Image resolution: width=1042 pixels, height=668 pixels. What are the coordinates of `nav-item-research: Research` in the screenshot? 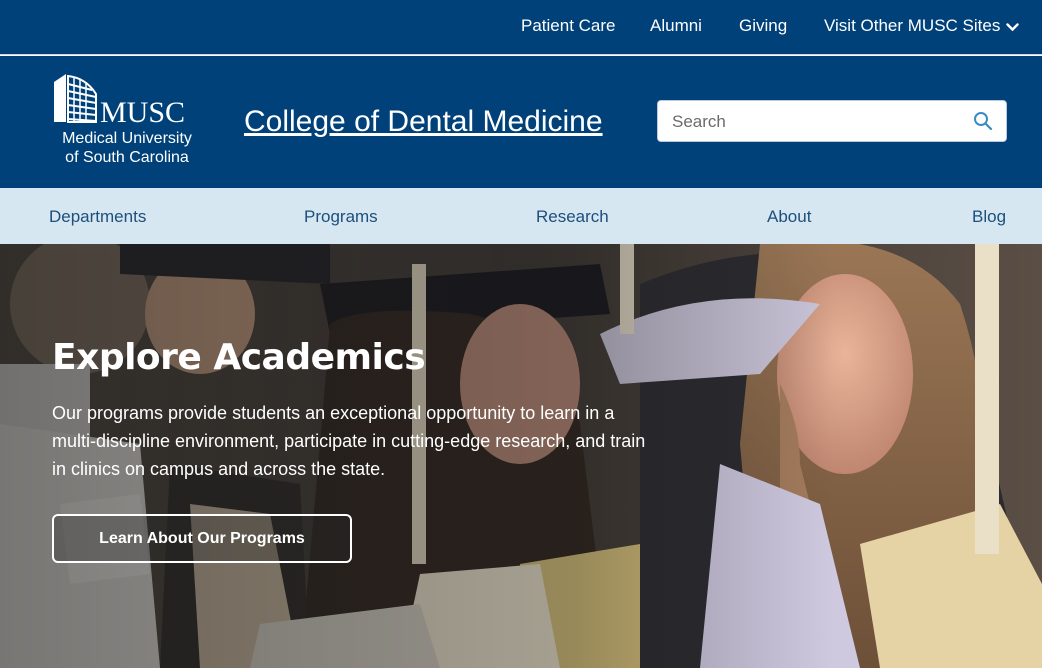 It's located at (572, 217).